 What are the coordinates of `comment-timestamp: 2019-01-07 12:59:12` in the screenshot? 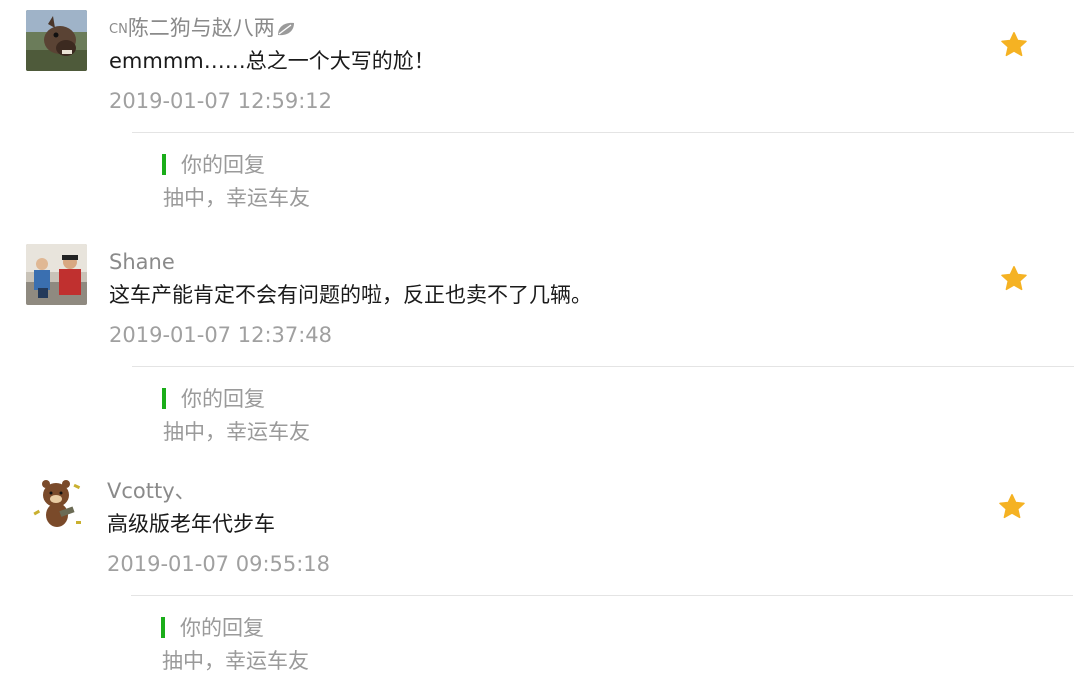 It's located at (221, 101).